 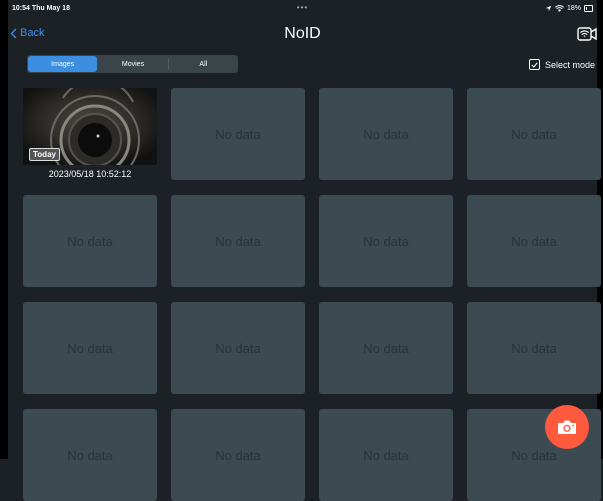 I want to click on media-type-tabs: Images Movies All, so click(x=132, y=64).